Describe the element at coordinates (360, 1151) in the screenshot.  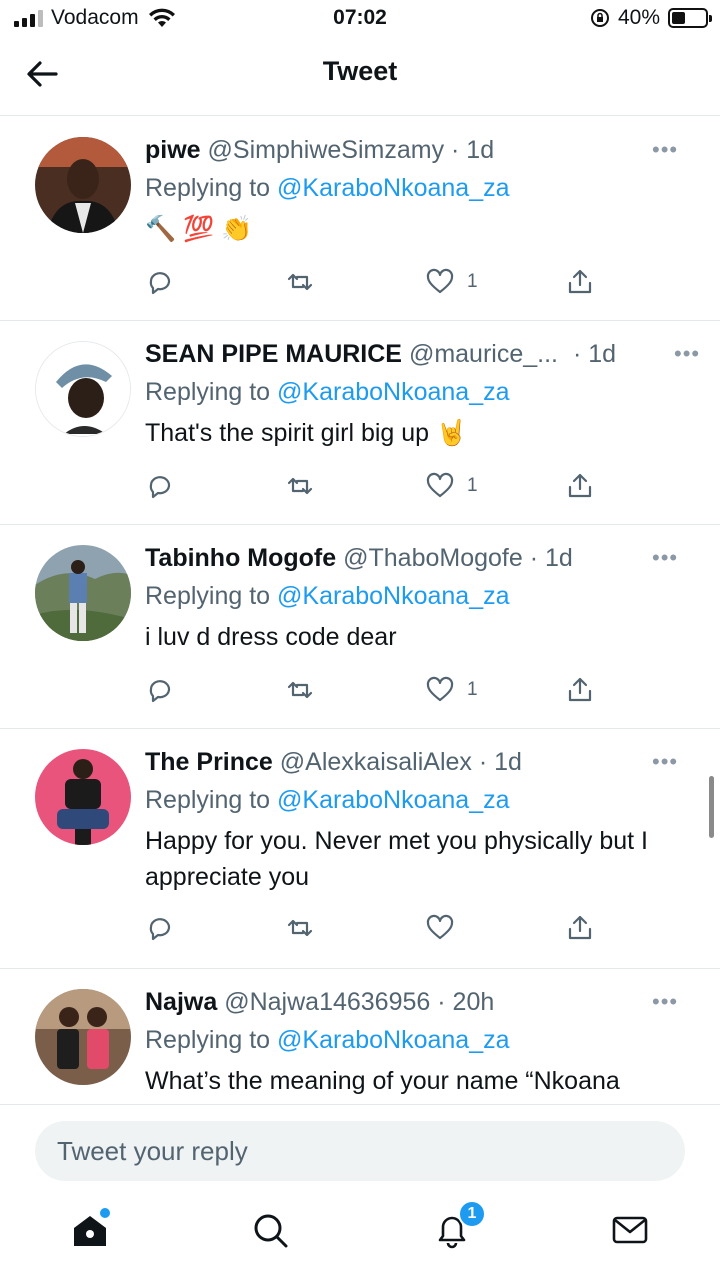
I see `tweet-reply-input` at that location.